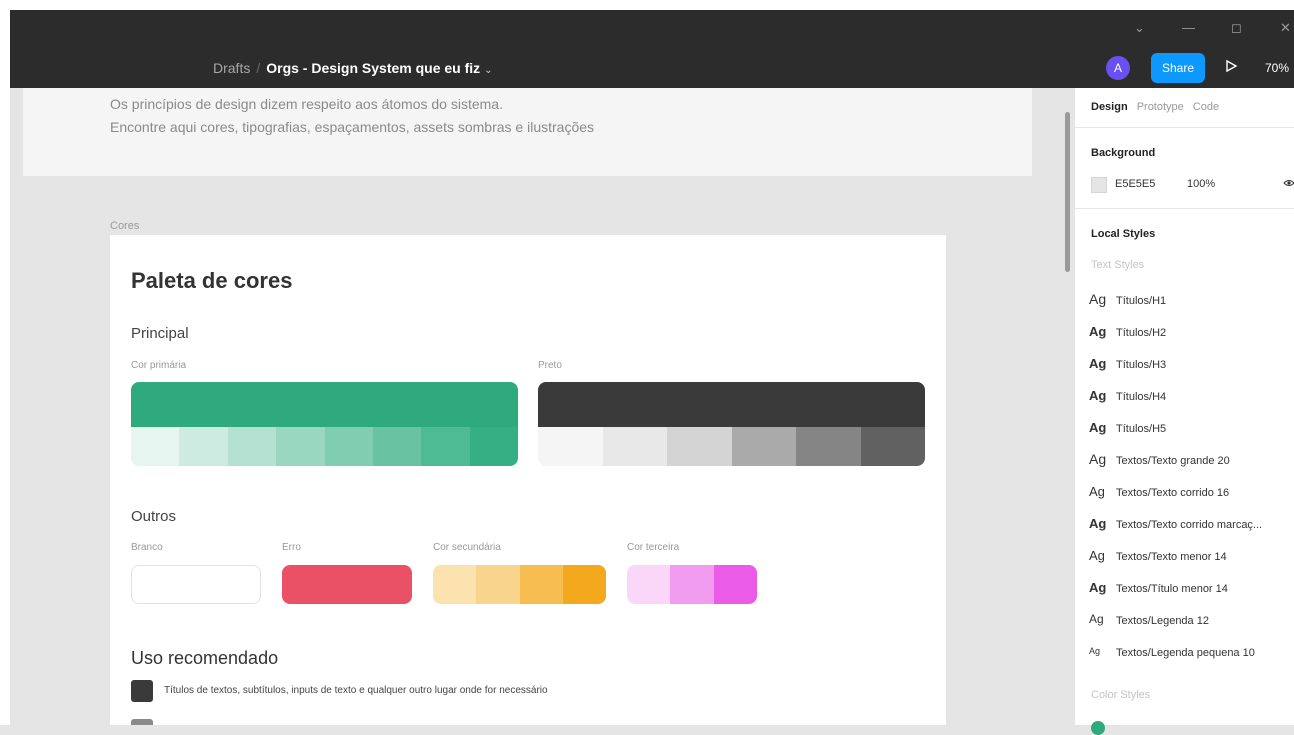 This screenshot has height=735, width=1294. Describe the element at coordinates (347, 584) in the screenshot. I see `error-swatch` at that location.